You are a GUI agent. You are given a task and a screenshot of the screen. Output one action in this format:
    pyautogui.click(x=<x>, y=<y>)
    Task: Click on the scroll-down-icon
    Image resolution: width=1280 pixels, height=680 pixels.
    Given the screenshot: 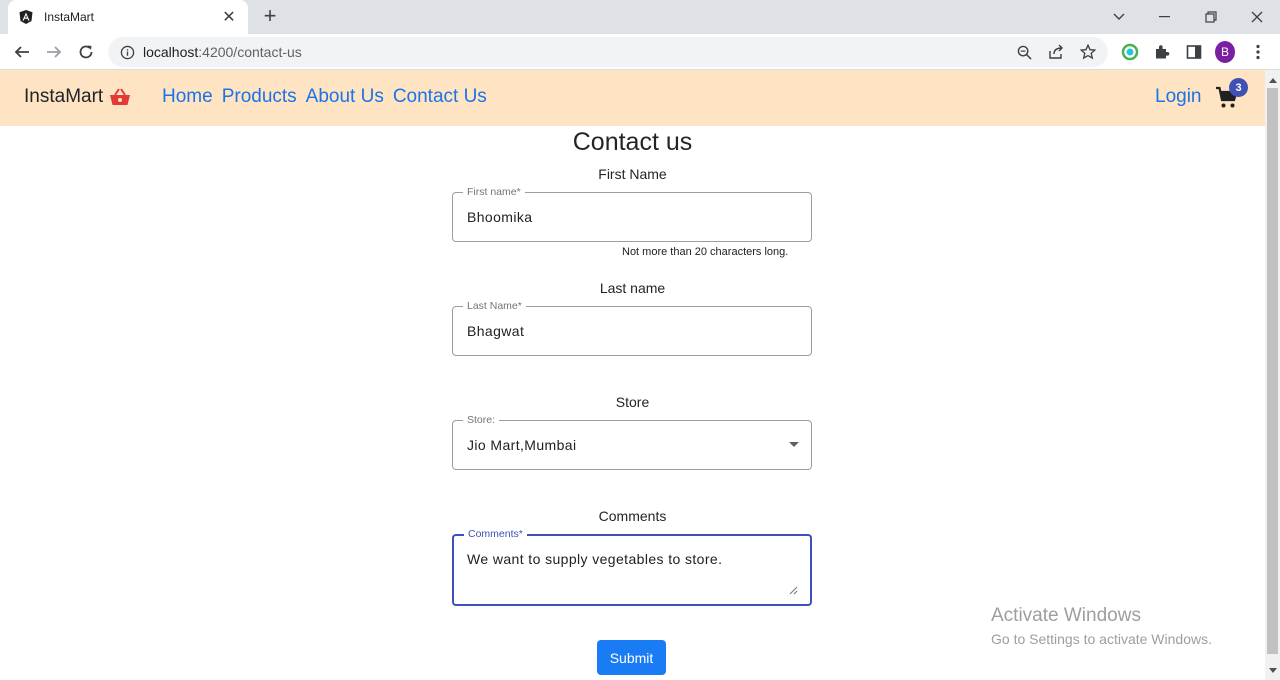 What is the action you would take?
    pyautogui.click(x=1272, y=670)
    